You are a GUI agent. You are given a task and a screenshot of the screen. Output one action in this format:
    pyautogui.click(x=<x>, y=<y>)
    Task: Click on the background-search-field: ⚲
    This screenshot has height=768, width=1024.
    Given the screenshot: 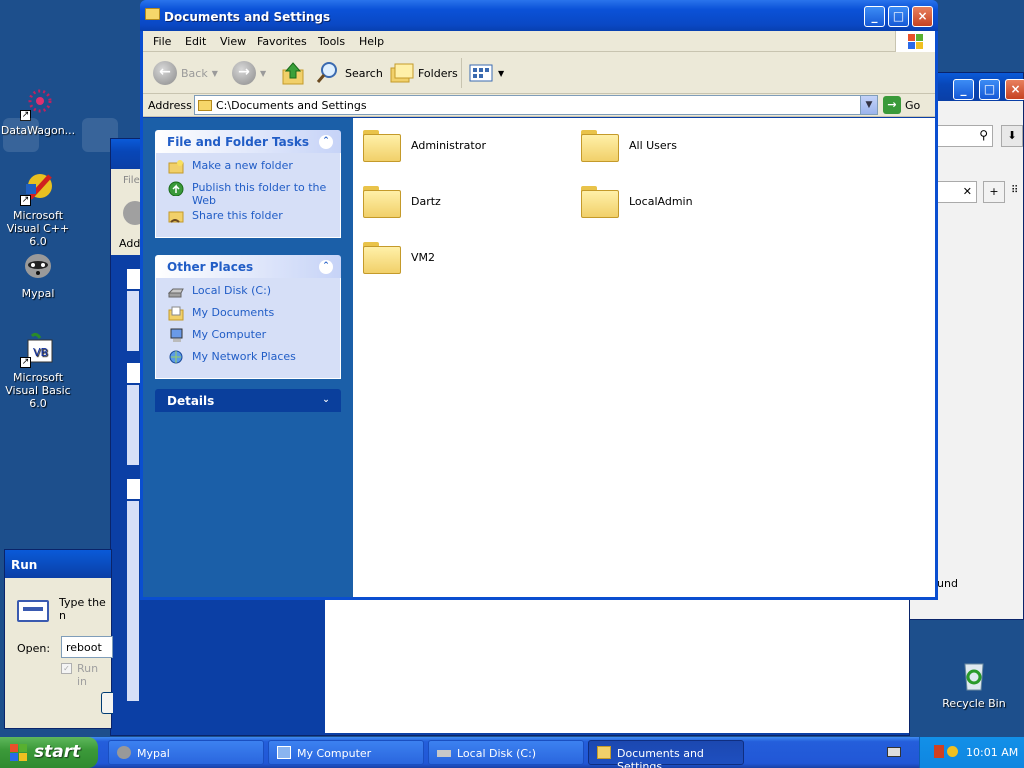 What is the action you would take?
    pyautogui.click(x=965, y=136)
    